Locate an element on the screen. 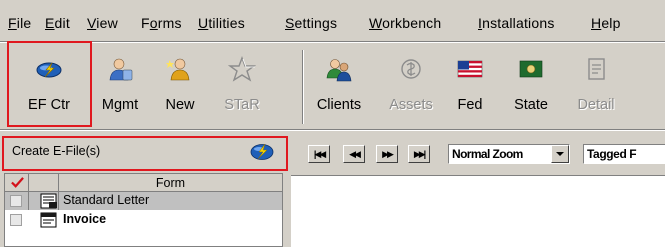  menu-view: View is located at coordinates (102, 23).